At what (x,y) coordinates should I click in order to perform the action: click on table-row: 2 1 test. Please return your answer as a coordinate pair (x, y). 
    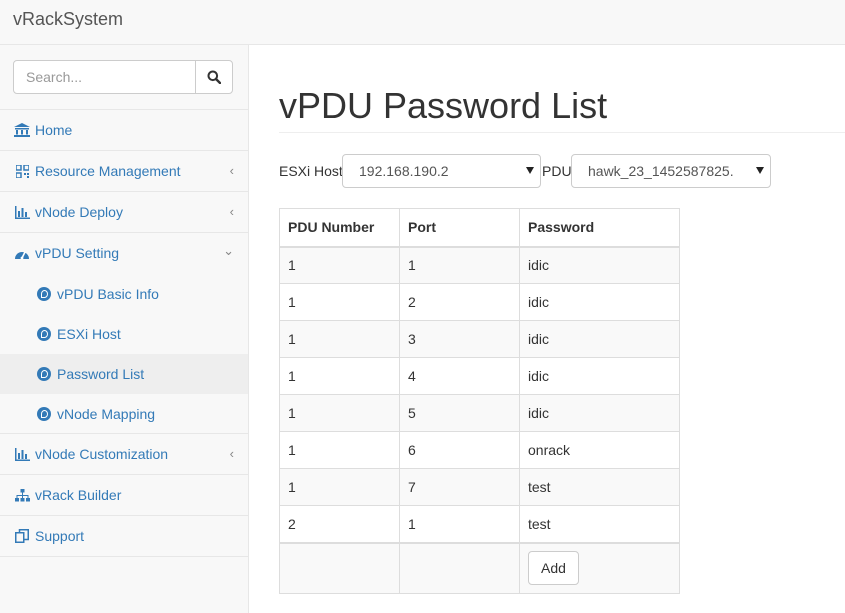
    Looking at the image, I should click on (479, 524).